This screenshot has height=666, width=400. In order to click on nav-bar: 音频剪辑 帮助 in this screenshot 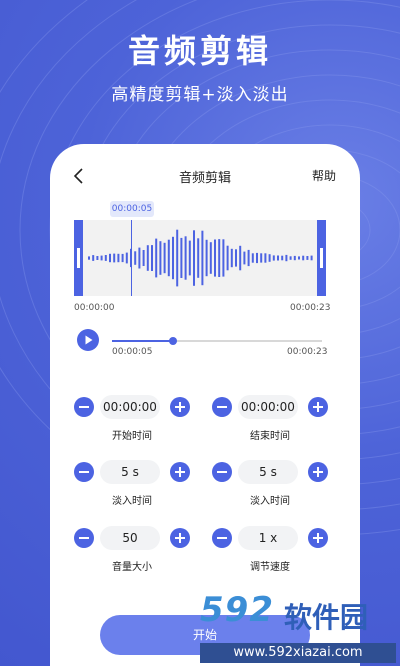, I will do `click(205, 176)`.